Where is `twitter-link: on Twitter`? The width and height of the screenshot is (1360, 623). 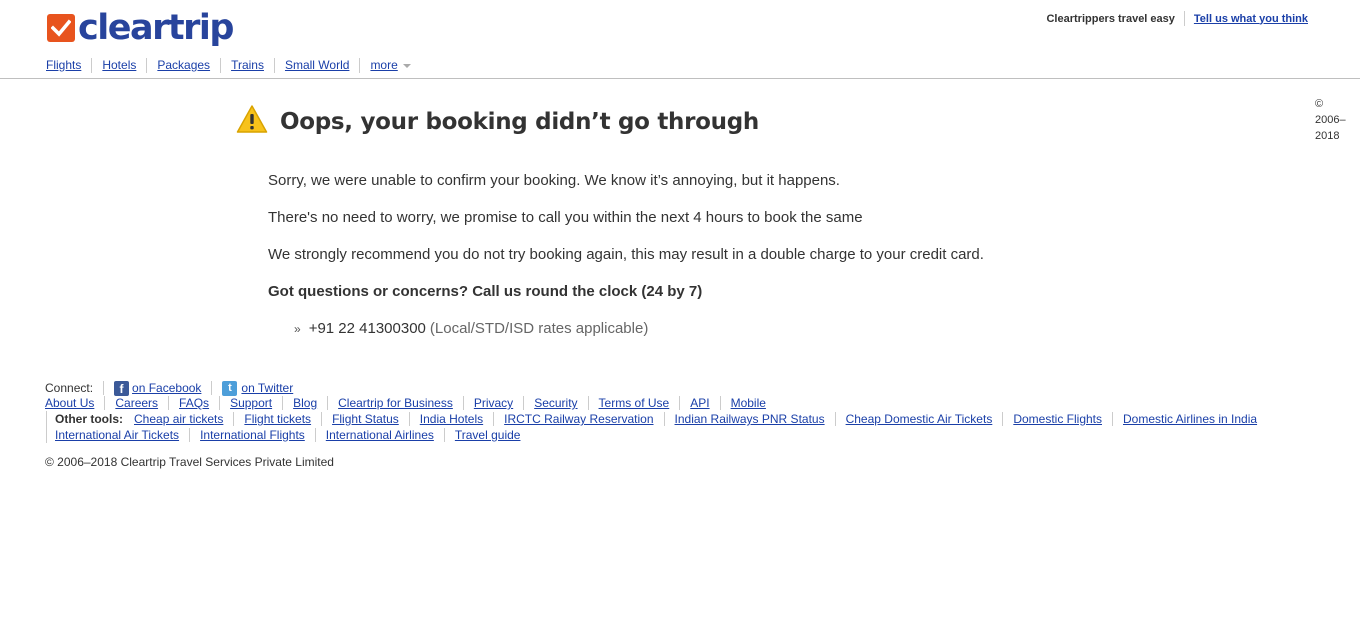
twitter-link: on Twitter is located at coordinates (267, 388).